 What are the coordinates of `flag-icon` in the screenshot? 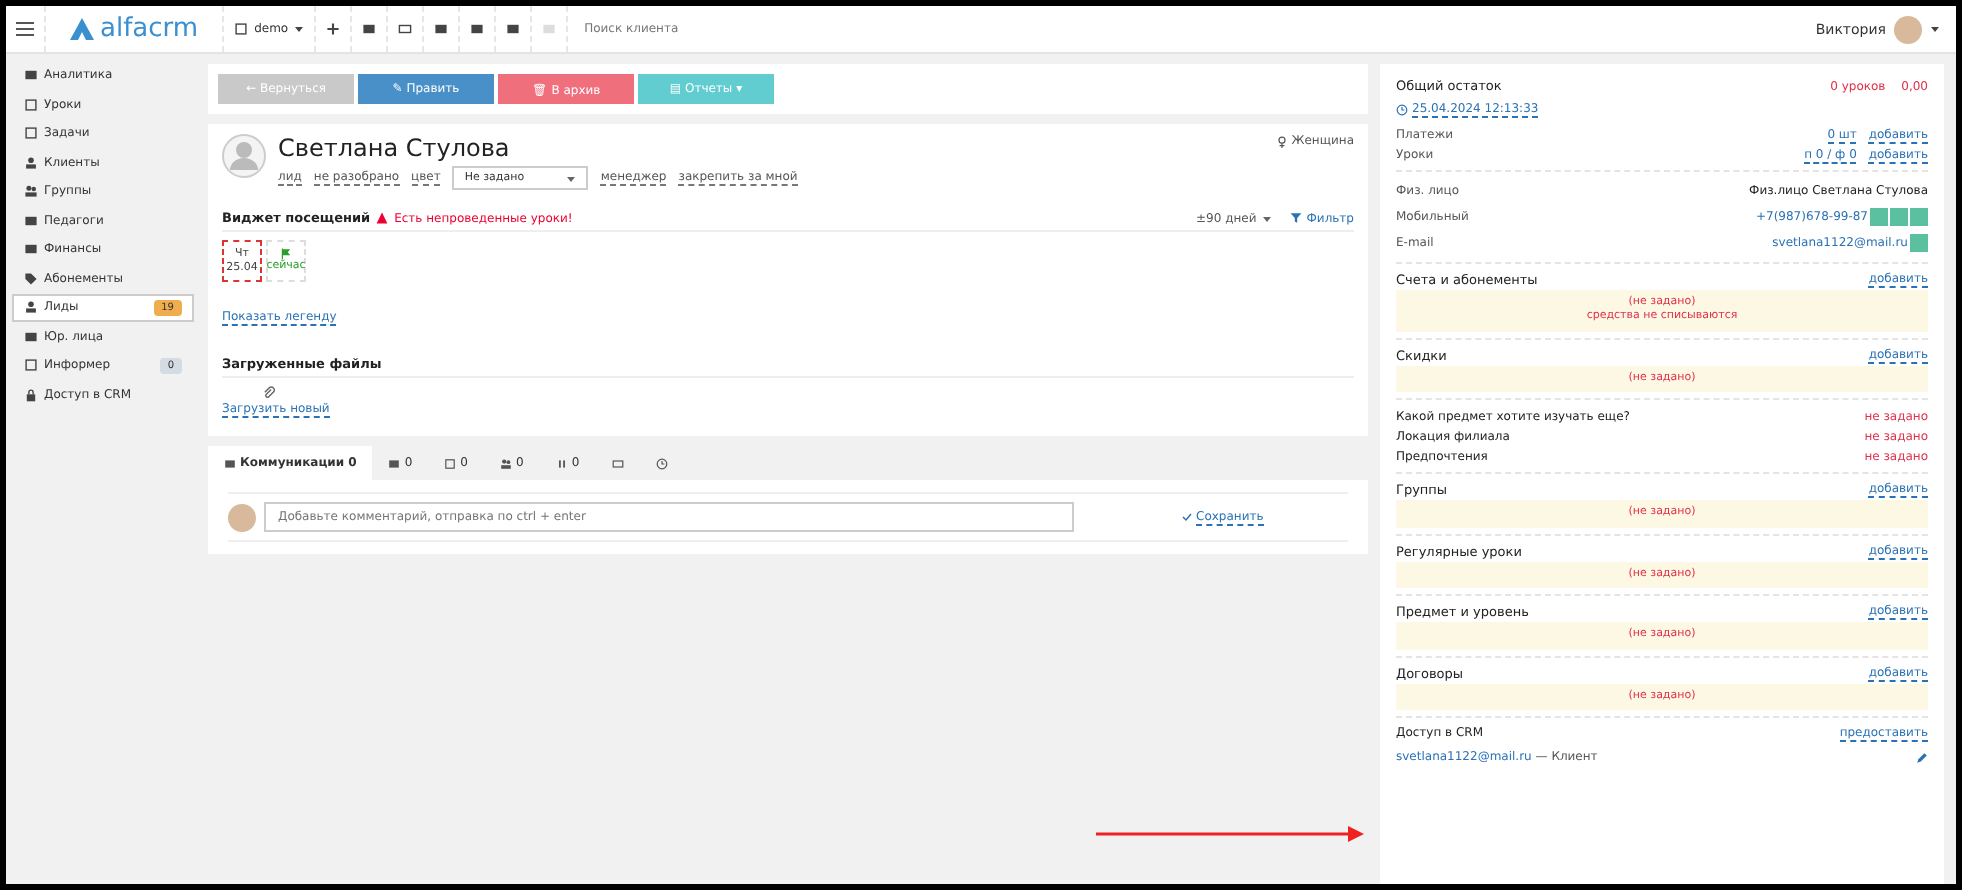 It's located at (286, 254).